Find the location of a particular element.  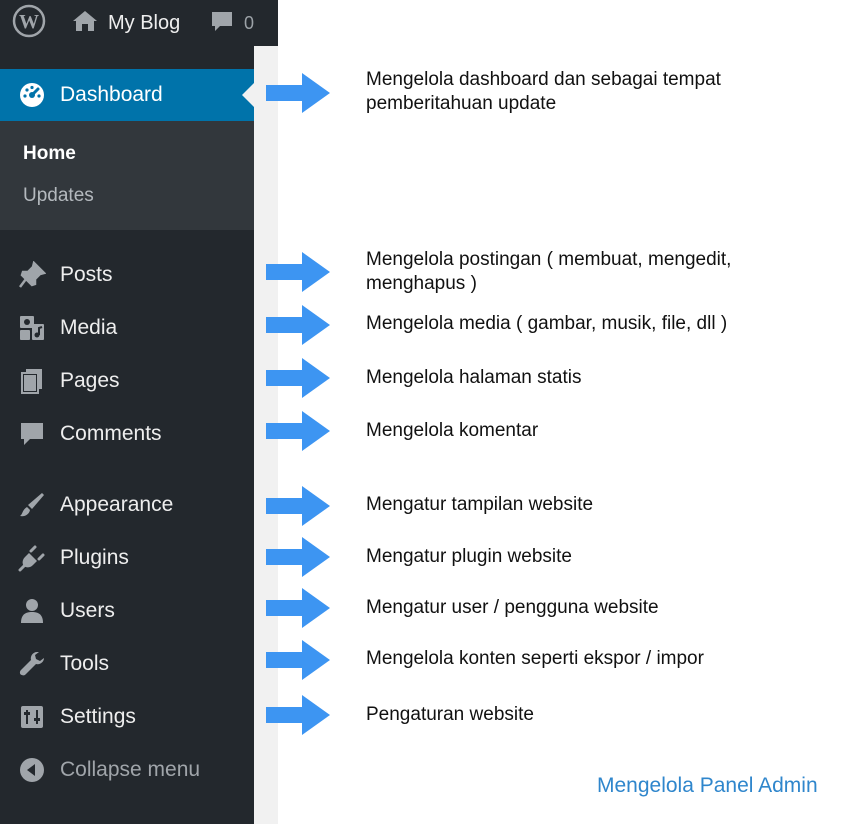

comment-icon is located at coordinates (32, 434).